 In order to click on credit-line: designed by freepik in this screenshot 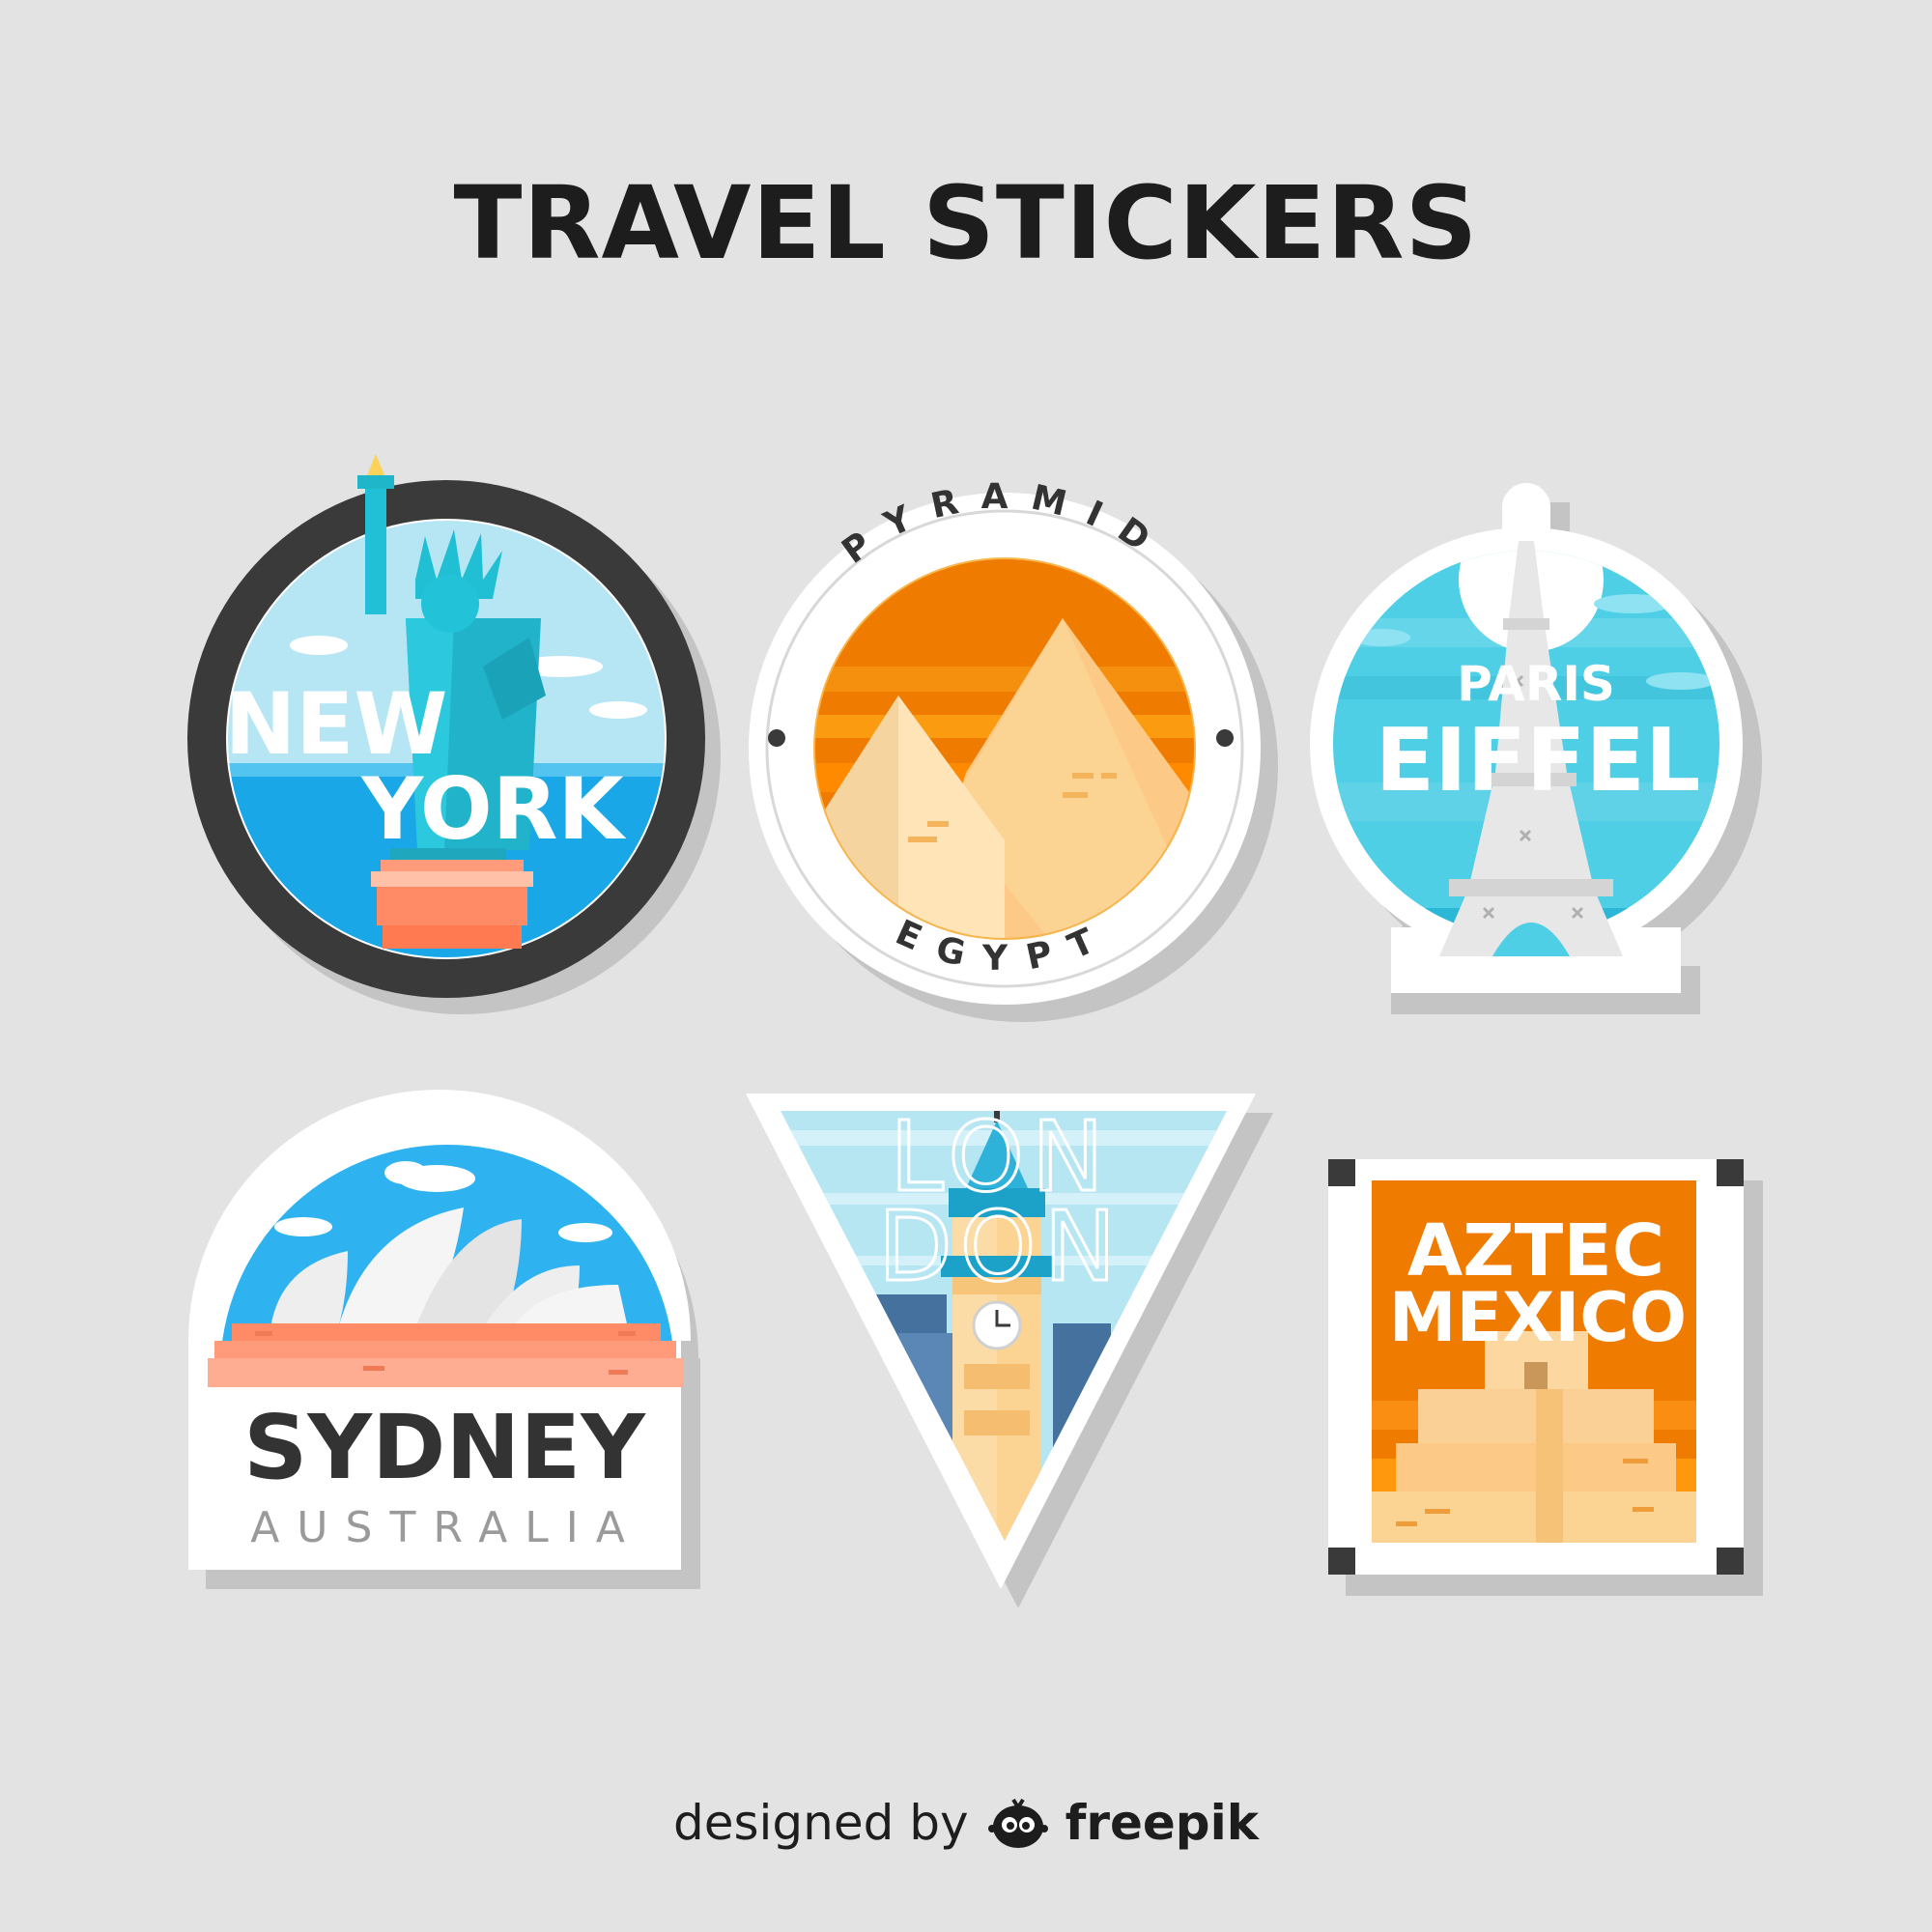, I will do `click(966, 1823)`.